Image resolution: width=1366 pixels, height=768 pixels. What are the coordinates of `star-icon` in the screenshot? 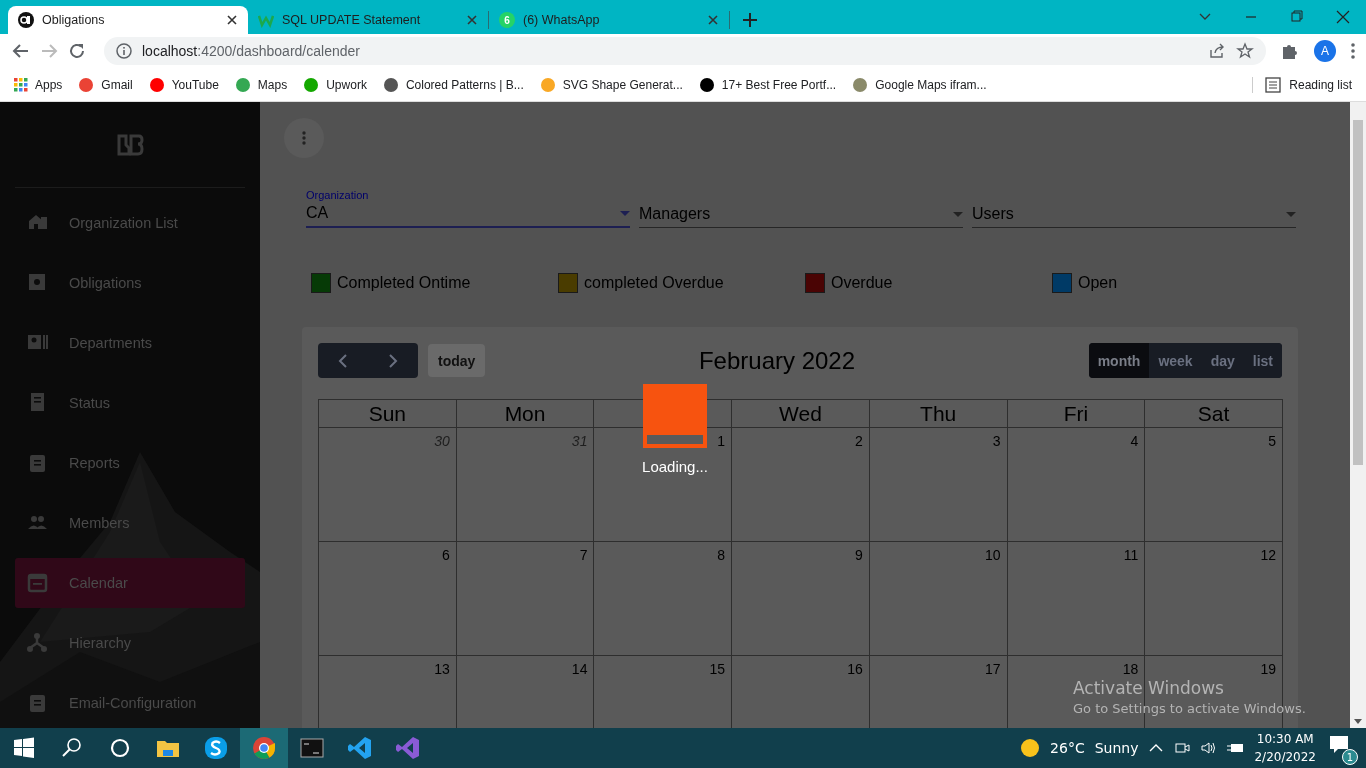 It's located at (1245, 51).